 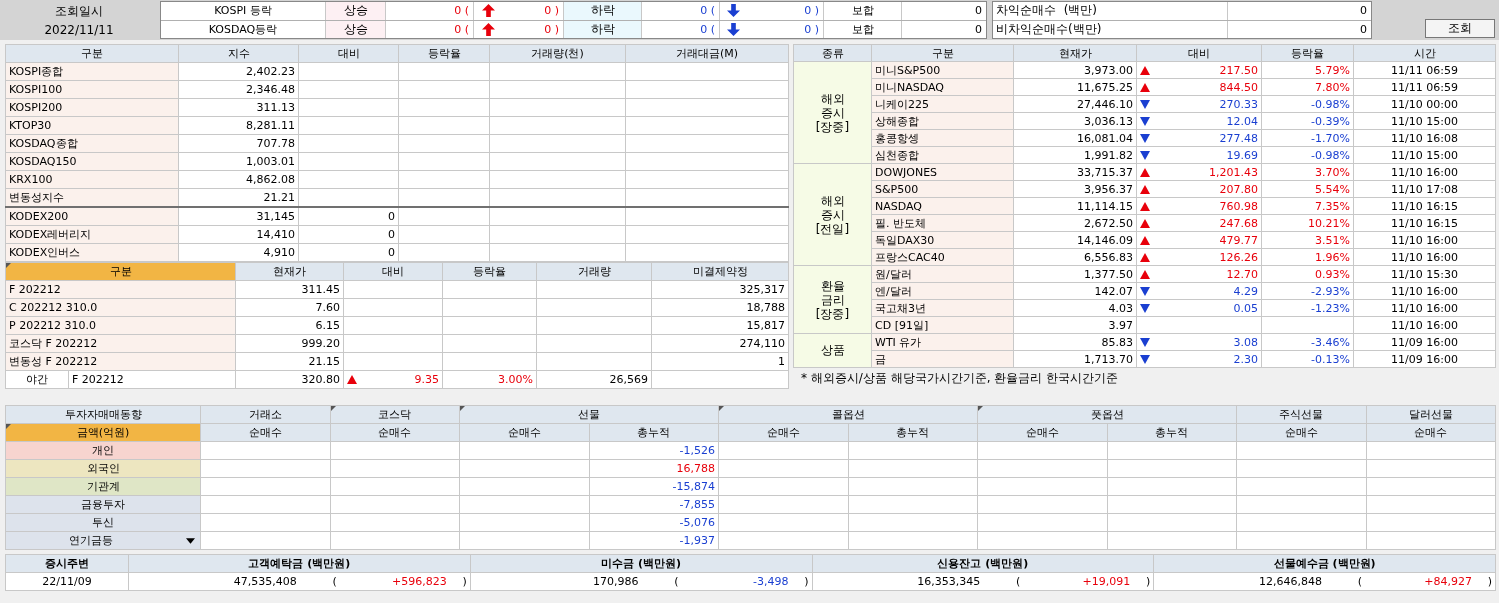 I want to click on current-price: 33,715.37, so click(x=1075, y=172).